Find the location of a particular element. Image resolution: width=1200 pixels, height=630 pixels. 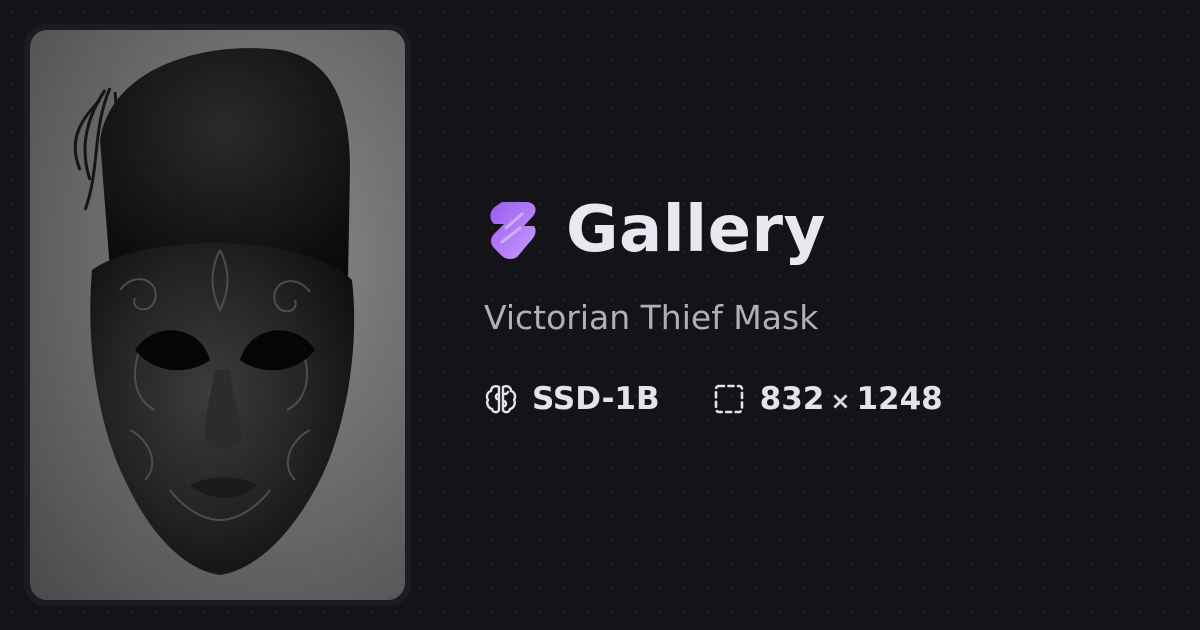

brain-icon is located at coordinates (501, 399).